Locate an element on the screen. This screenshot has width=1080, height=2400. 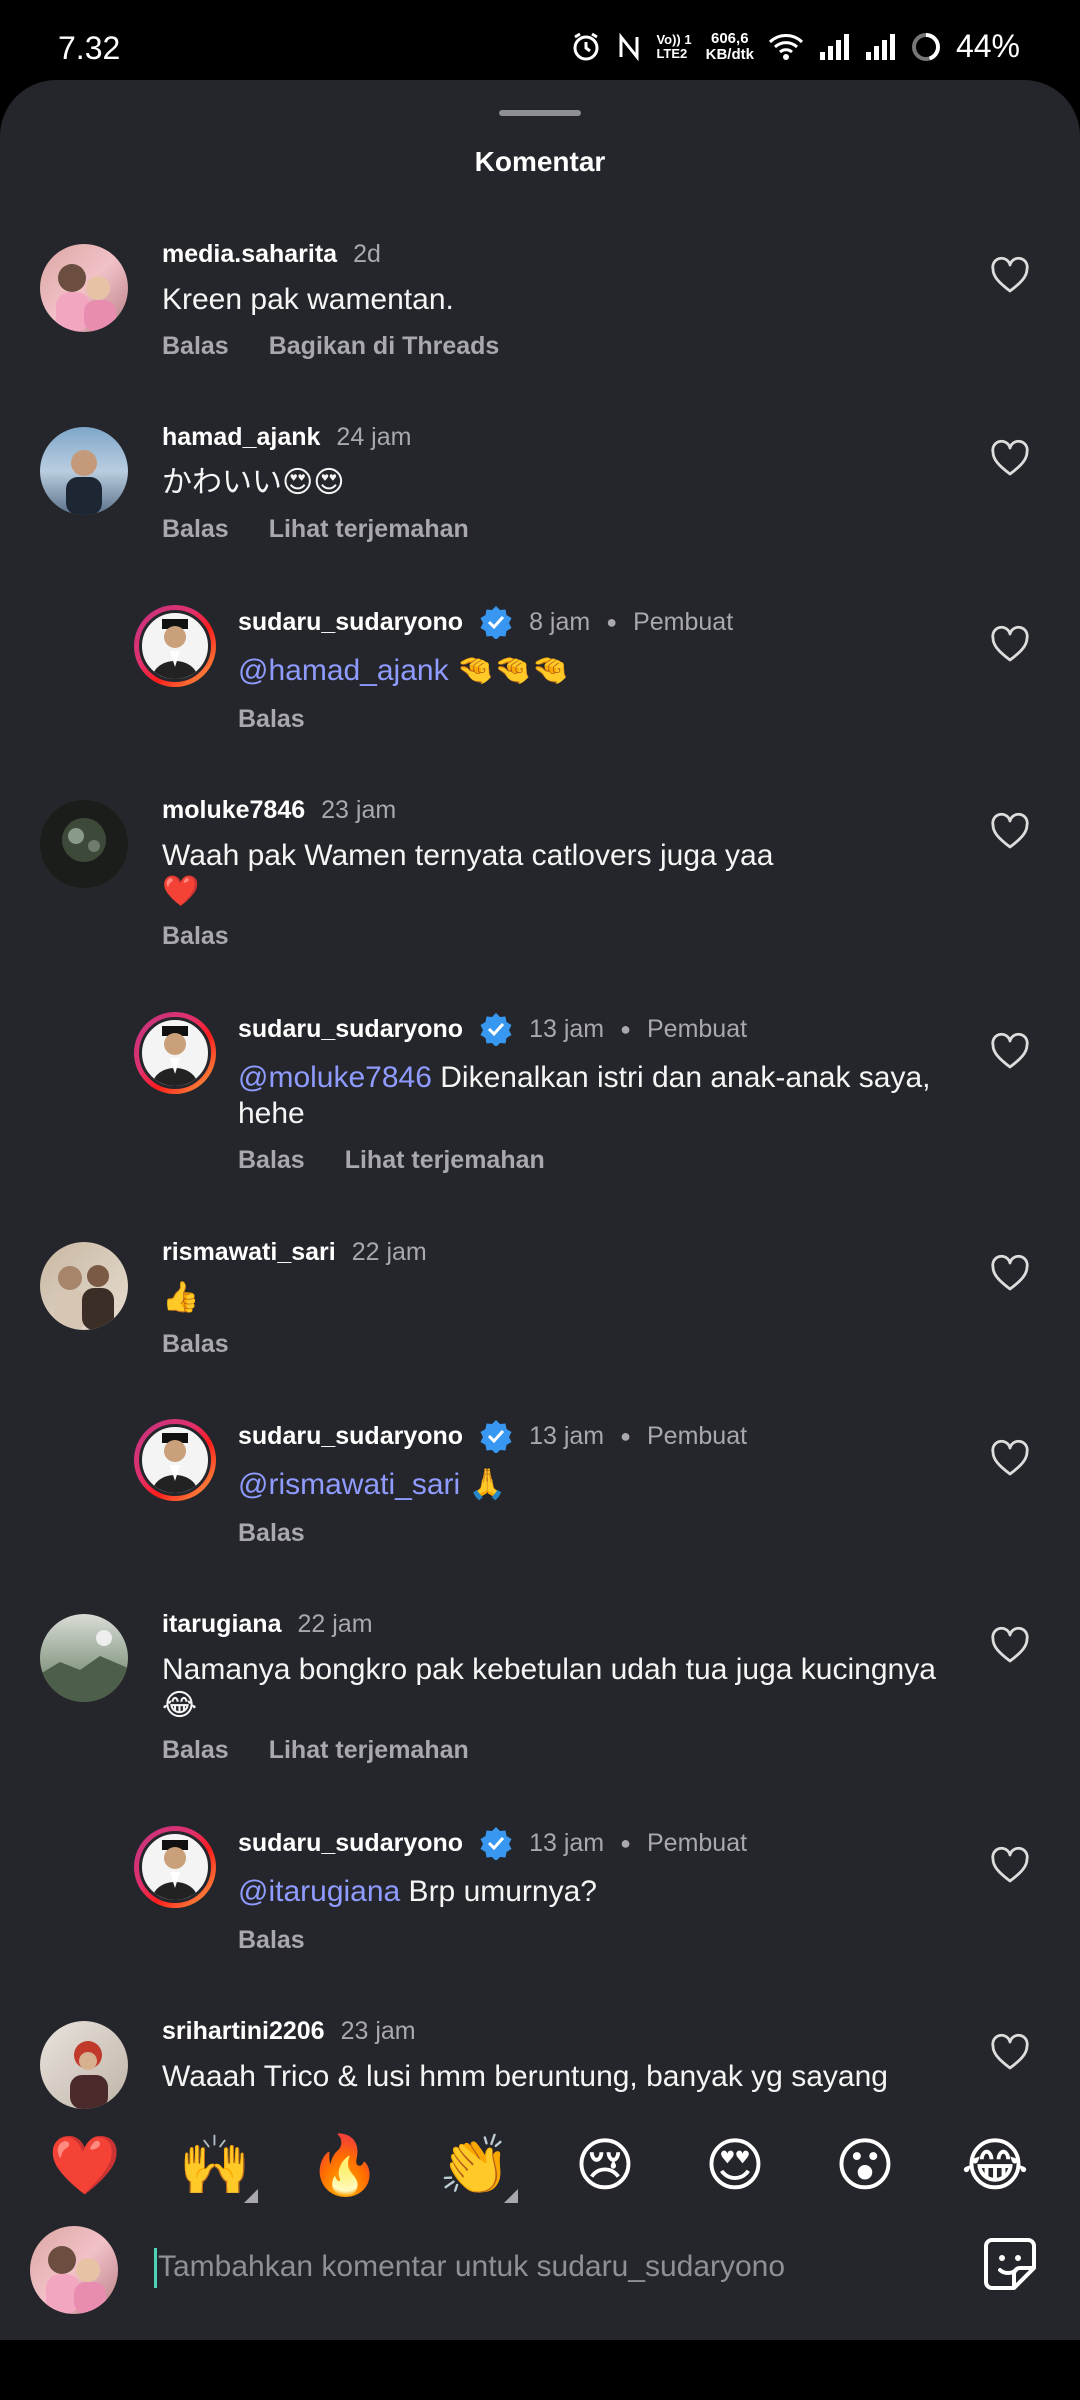
emoji-crying-button: 😢 is located at coordinates (605, 2165).